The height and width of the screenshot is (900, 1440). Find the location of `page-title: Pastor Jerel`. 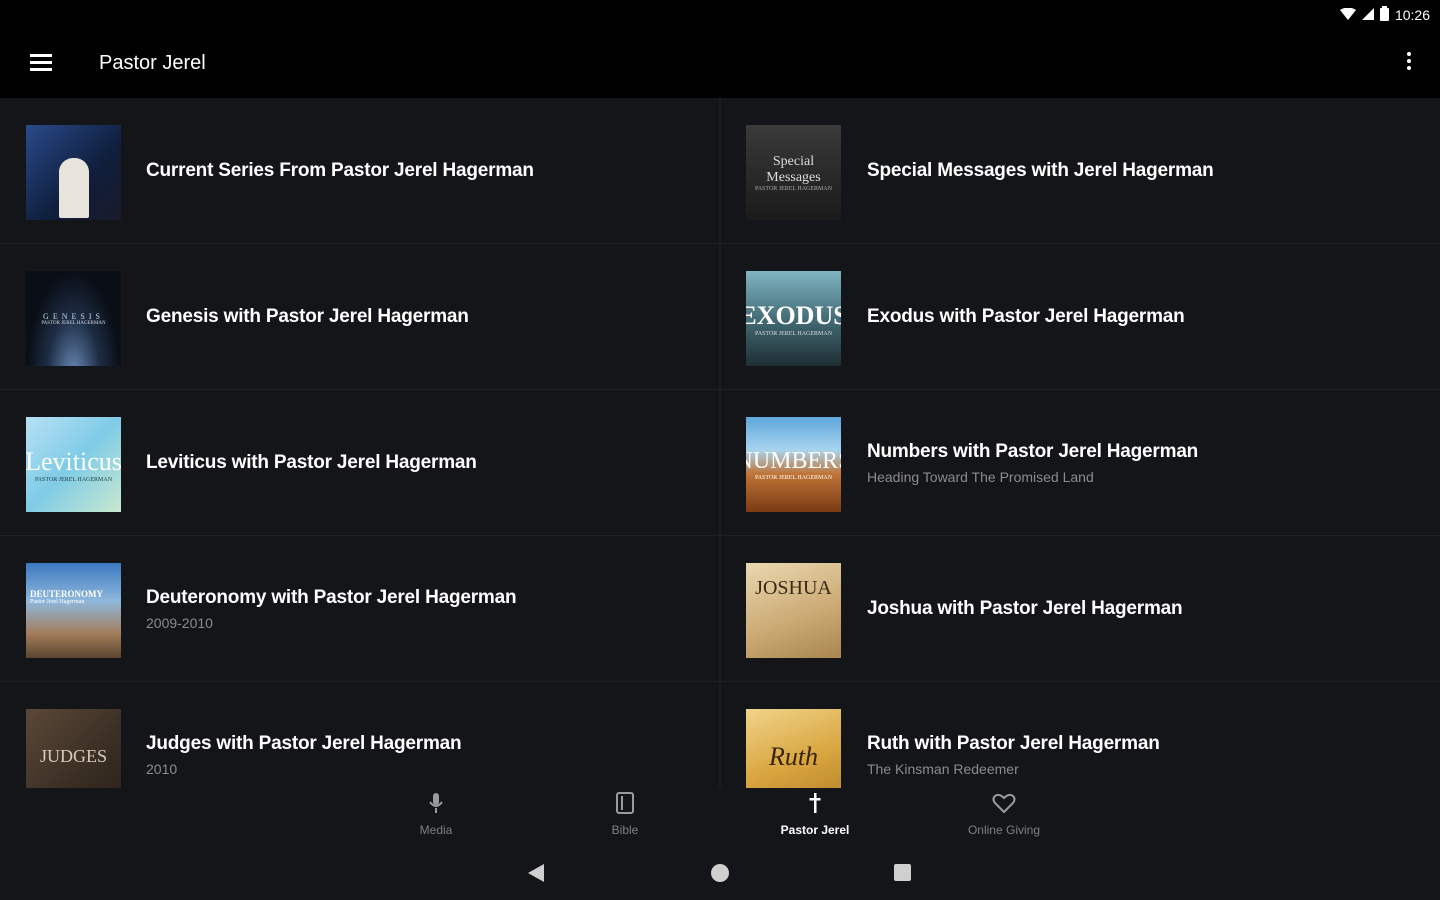

page-title: Pastor Jerel is located at coordinates (152, 63).